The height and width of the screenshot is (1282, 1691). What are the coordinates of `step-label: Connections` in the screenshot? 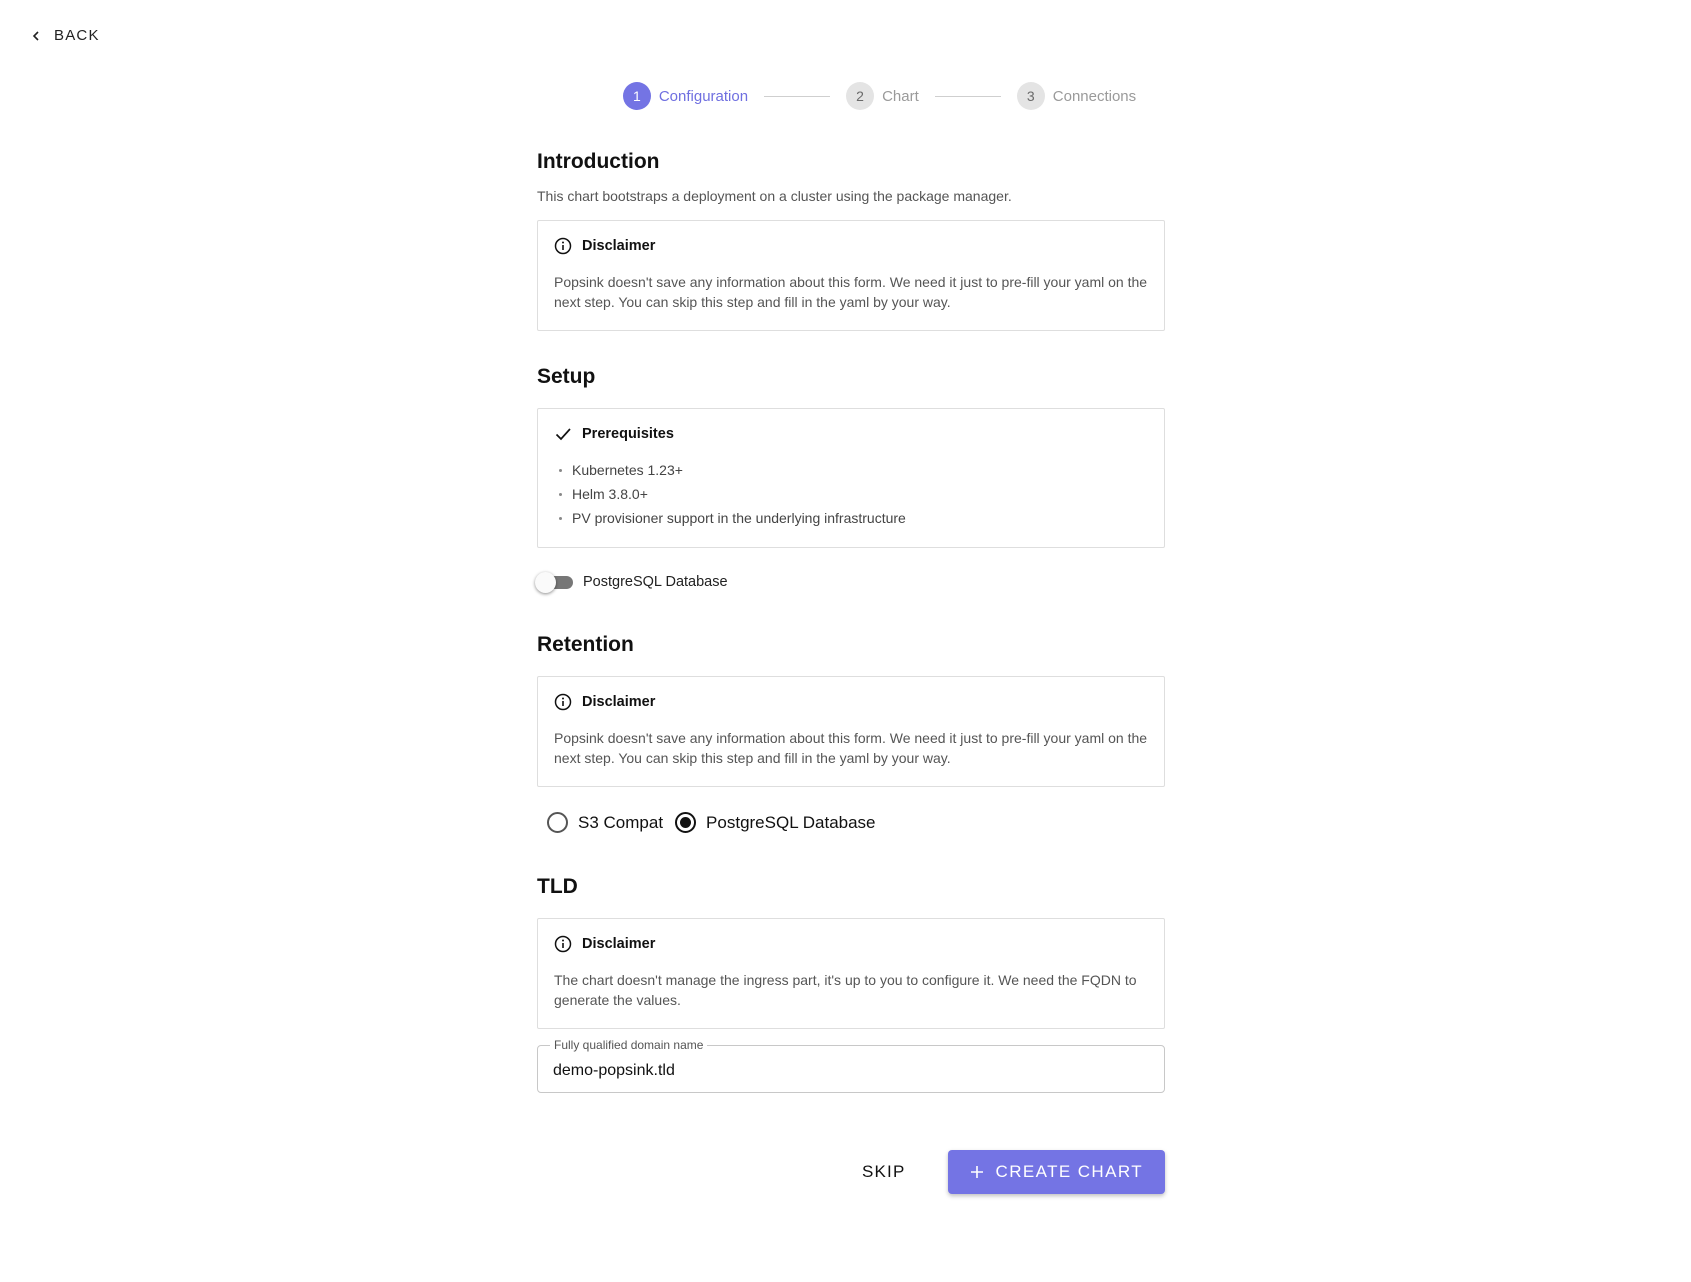 It's located at (1094, 96).